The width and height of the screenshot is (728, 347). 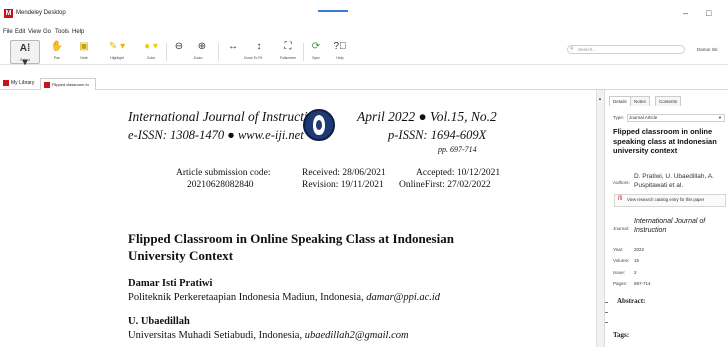 What do you see at coordinates (621, 182) in the screenshot?
I see `authors-label: Authors:` at bounding box center [621, 182].